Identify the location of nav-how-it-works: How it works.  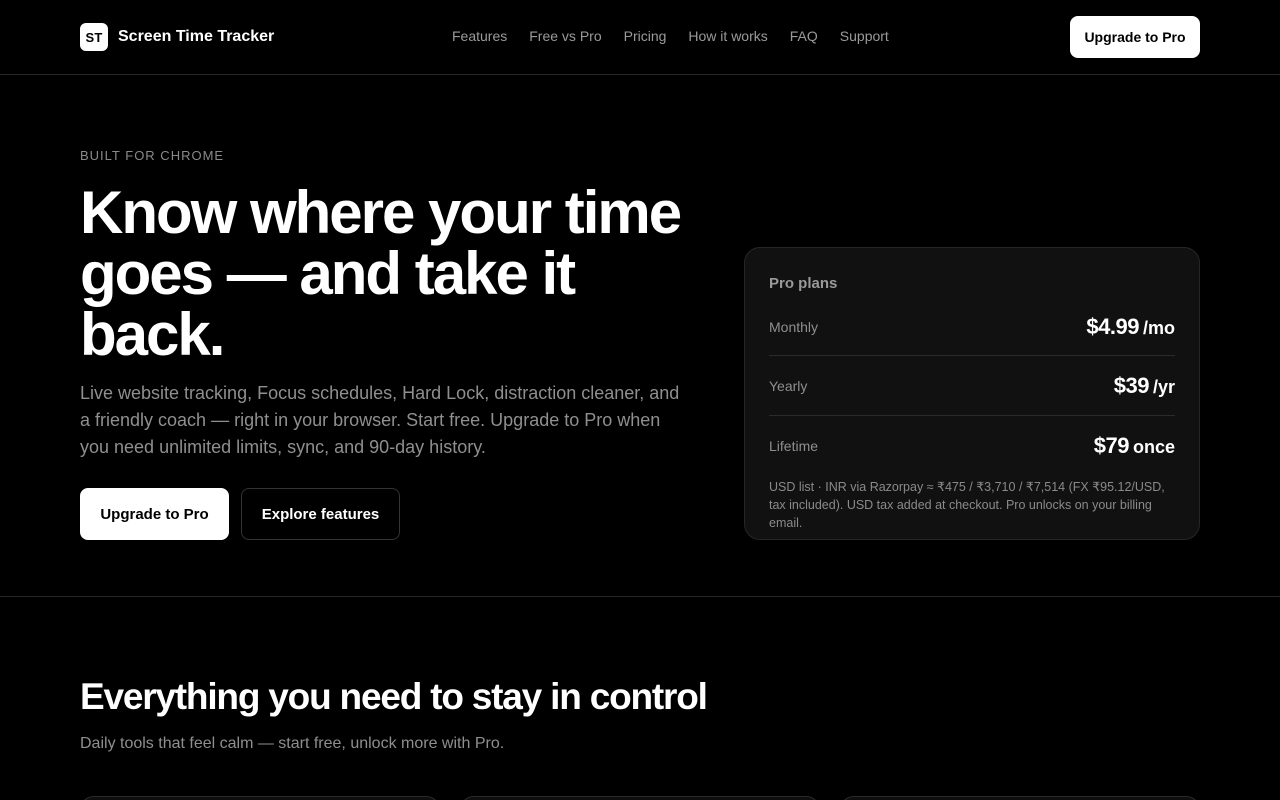
(727, 36).